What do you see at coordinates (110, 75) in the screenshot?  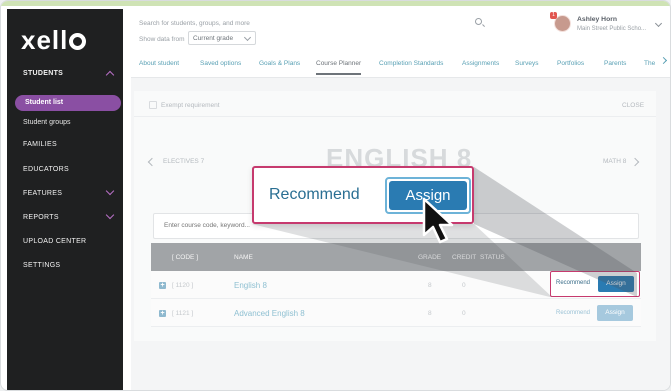 I see `chevron-up-icon` at bounding box center [110, 75].